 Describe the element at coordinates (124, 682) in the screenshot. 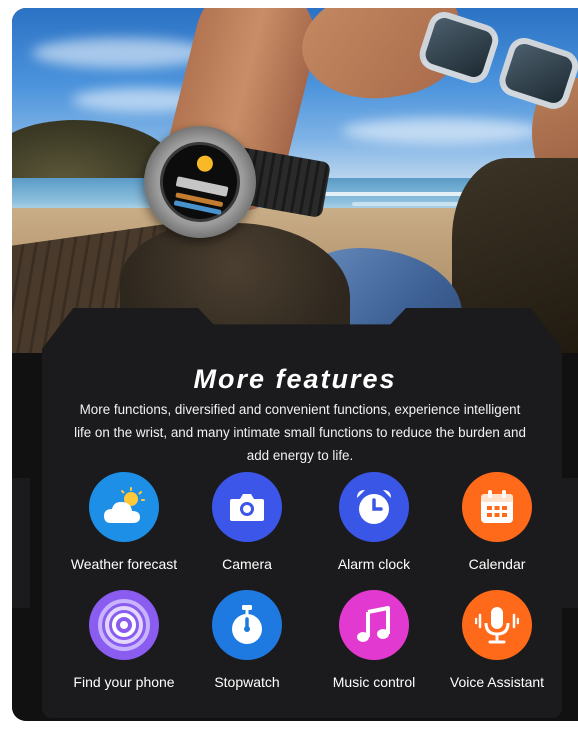

I see `feature-label: Find your phone` at that location.